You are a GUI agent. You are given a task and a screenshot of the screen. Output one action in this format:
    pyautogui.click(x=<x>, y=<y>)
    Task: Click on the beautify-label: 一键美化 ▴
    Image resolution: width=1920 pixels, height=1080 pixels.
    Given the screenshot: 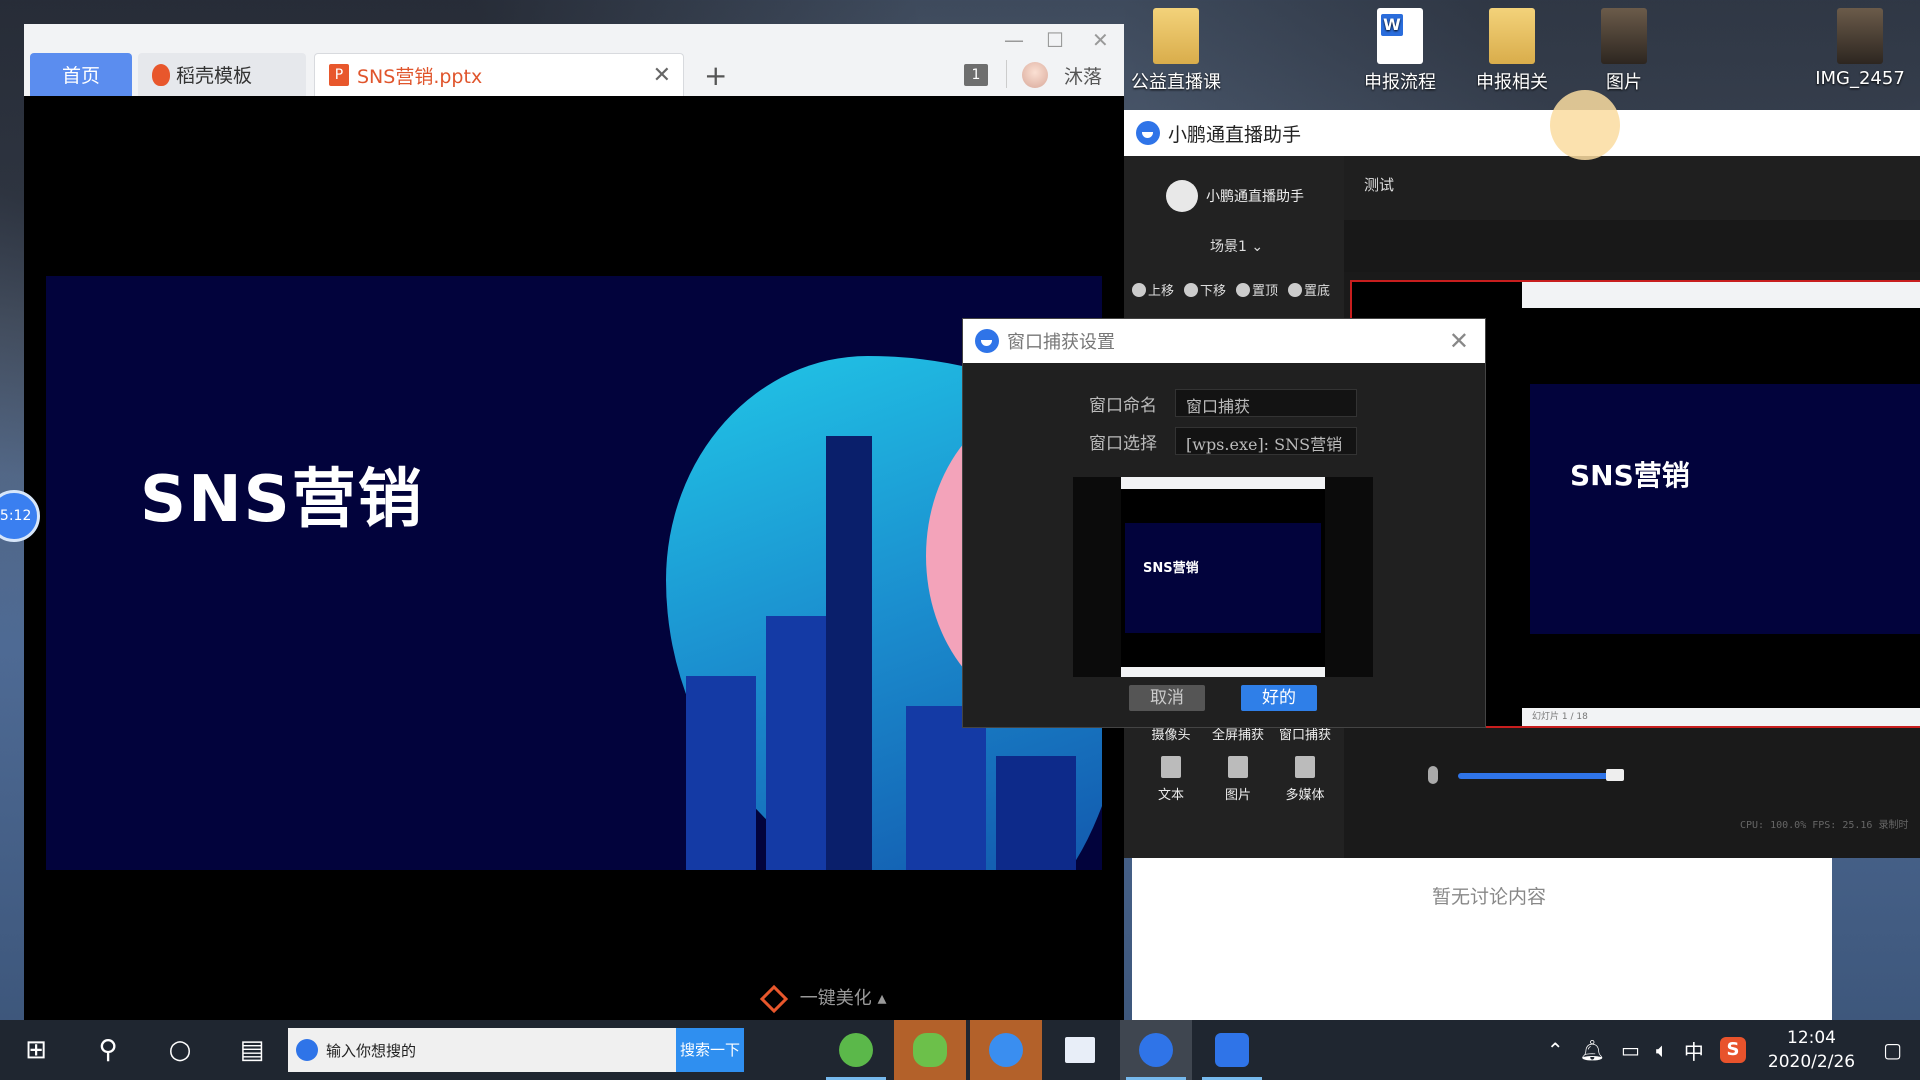 What is the action you would take?
    pyautogui.click(x=843, y=998)
    